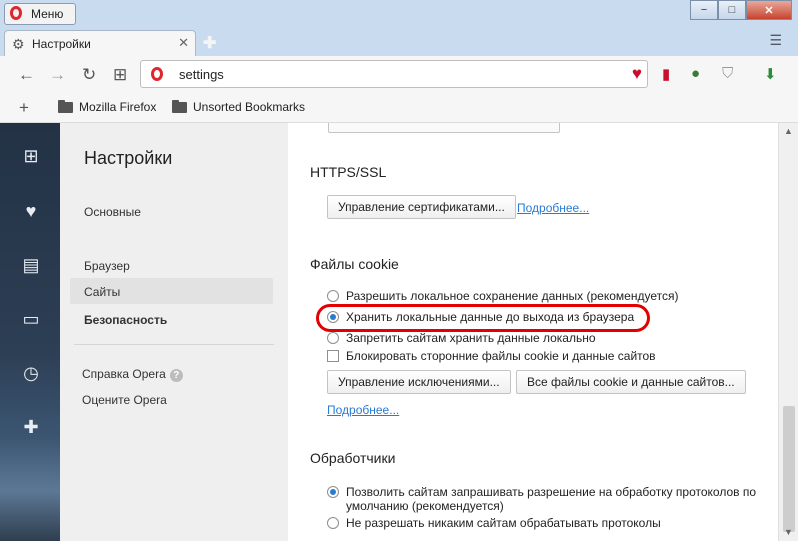 The height and width of the screenshot is (541, 798). What do you see at coordinates (128, 158) in the screenshot?
I see `settings-title: Настройки` at bounding box center [128, 158].